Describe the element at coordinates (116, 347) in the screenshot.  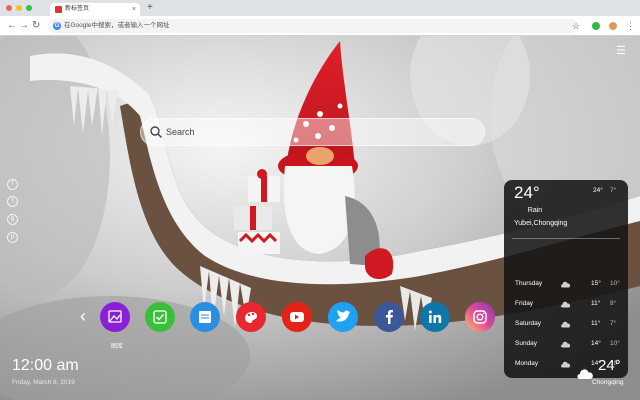
I see `gallery-app-label: 图库` at that location.